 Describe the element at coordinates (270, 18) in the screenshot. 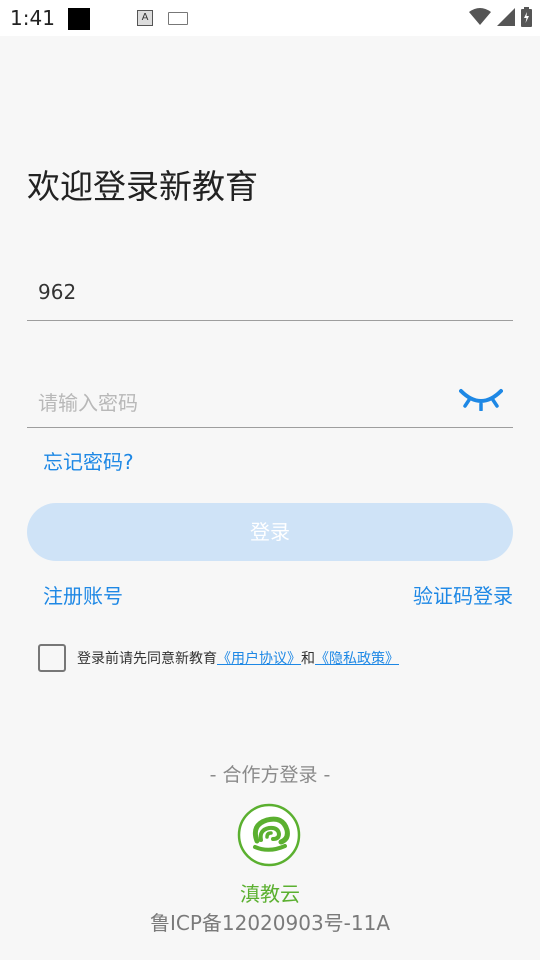

I see `status-bar: 1:41 A` at that location.